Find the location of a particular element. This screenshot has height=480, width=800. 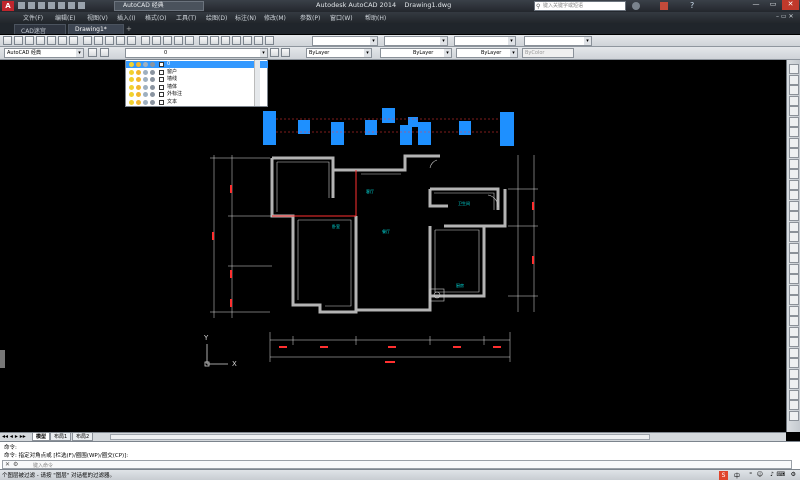

offset-icon is located at coordinates (794, 100).